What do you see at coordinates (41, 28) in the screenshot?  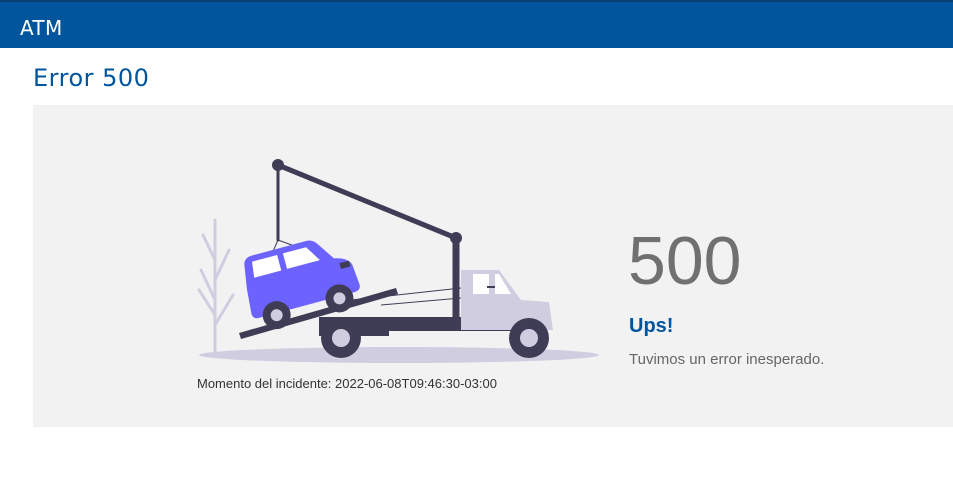 I see `app-title: ATM` at bounding box center [41, 28].